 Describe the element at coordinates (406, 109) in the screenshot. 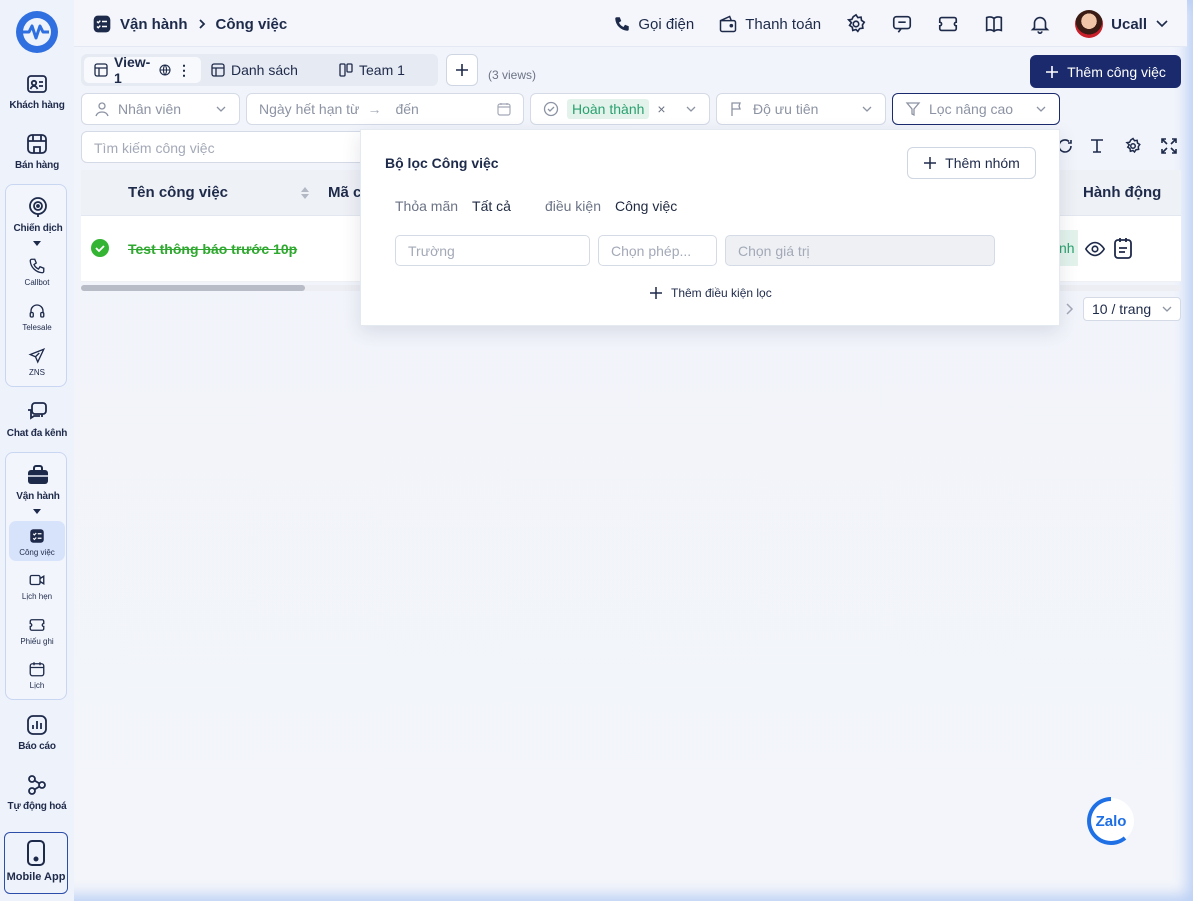

I see `due-to-input: đến` at that location.